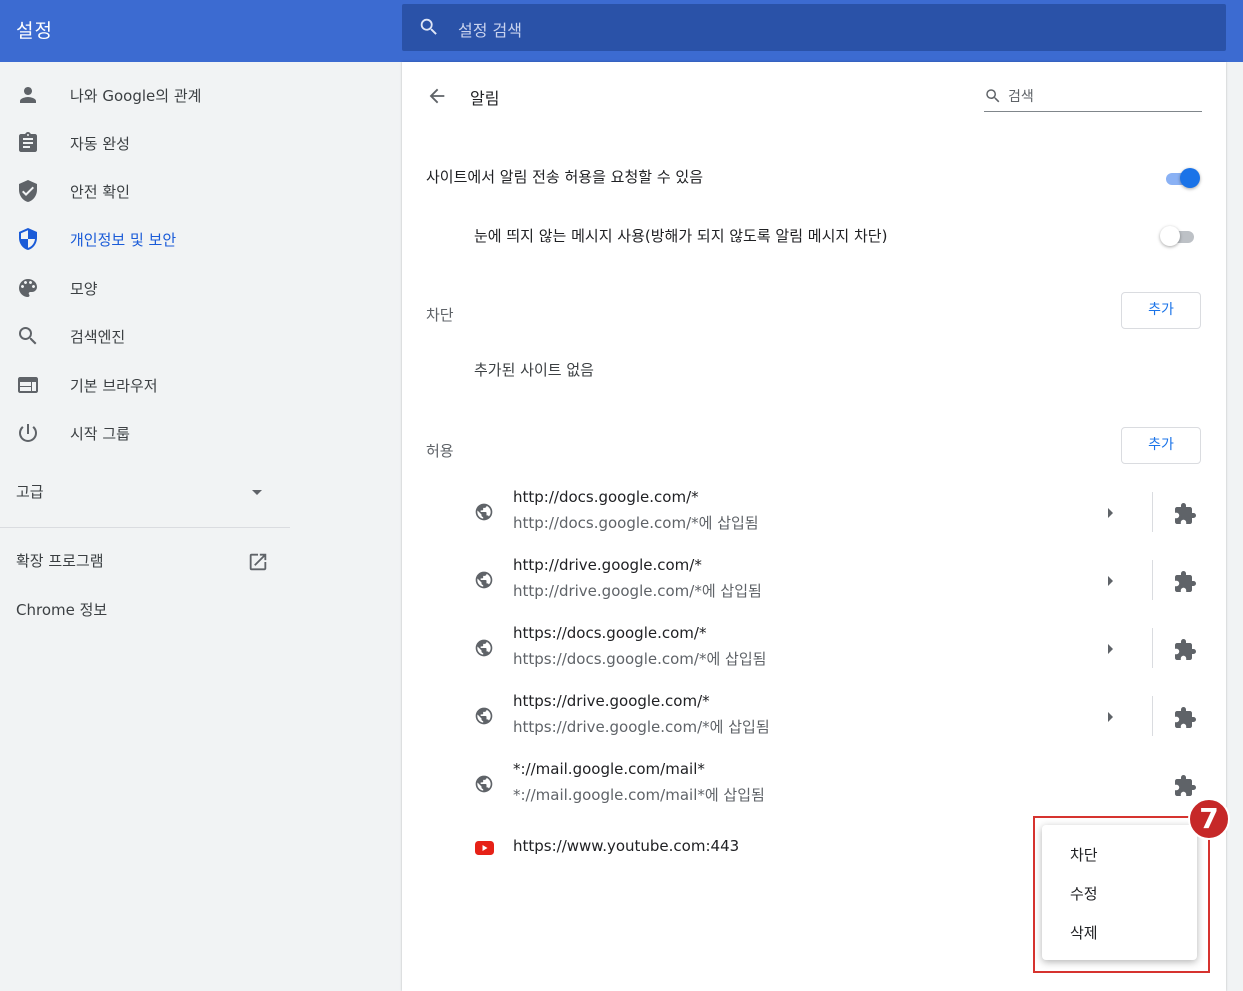 Image resolution: width=1243 pixels, height=991 pixels. What do you see at coordinates (28, 433) in the screenshot?
I see `power-icon` at bounding box center [28, 433].